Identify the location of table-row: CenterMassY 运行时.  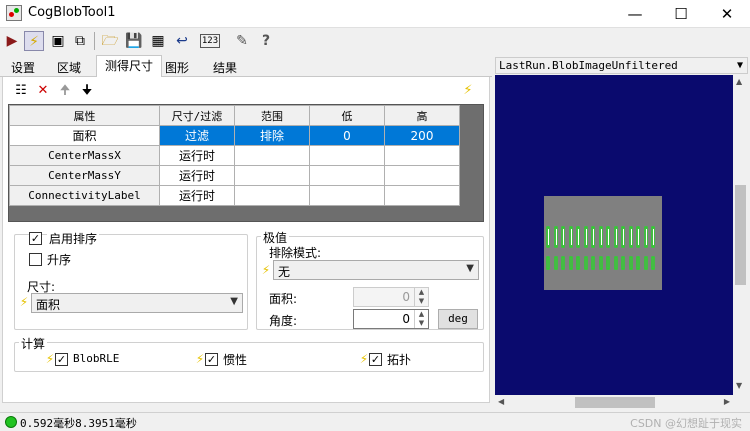
(234, 175).